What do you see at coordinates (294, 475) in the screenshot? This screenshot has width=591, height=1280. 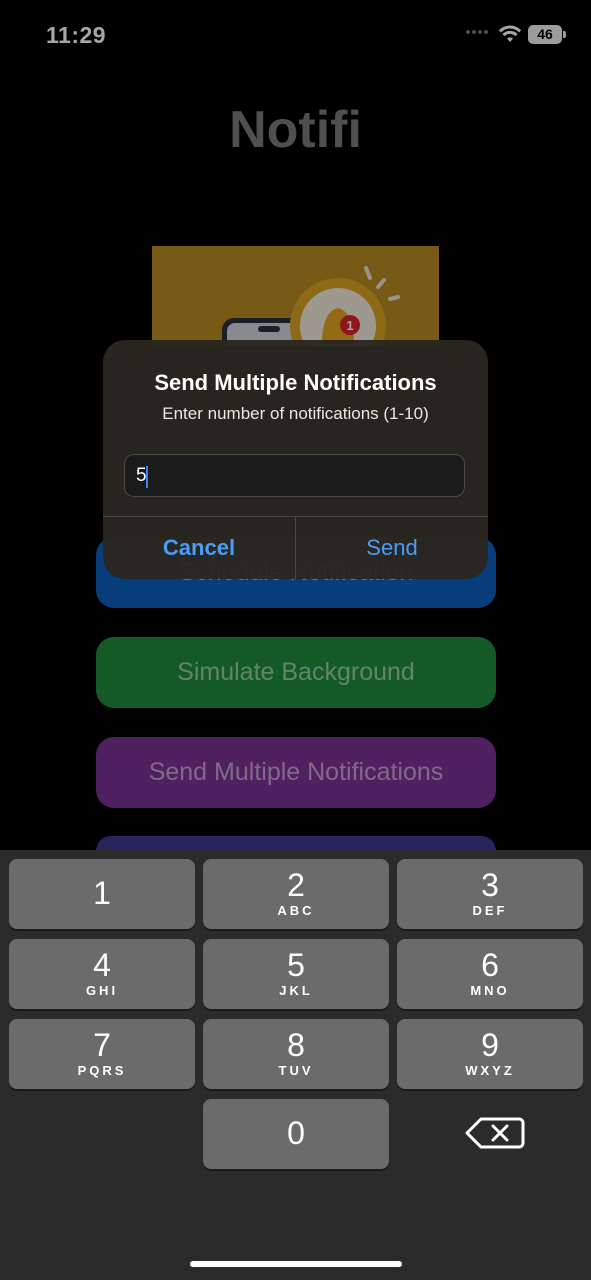 I see `notification-count-input` at bounding box center [294, 475].